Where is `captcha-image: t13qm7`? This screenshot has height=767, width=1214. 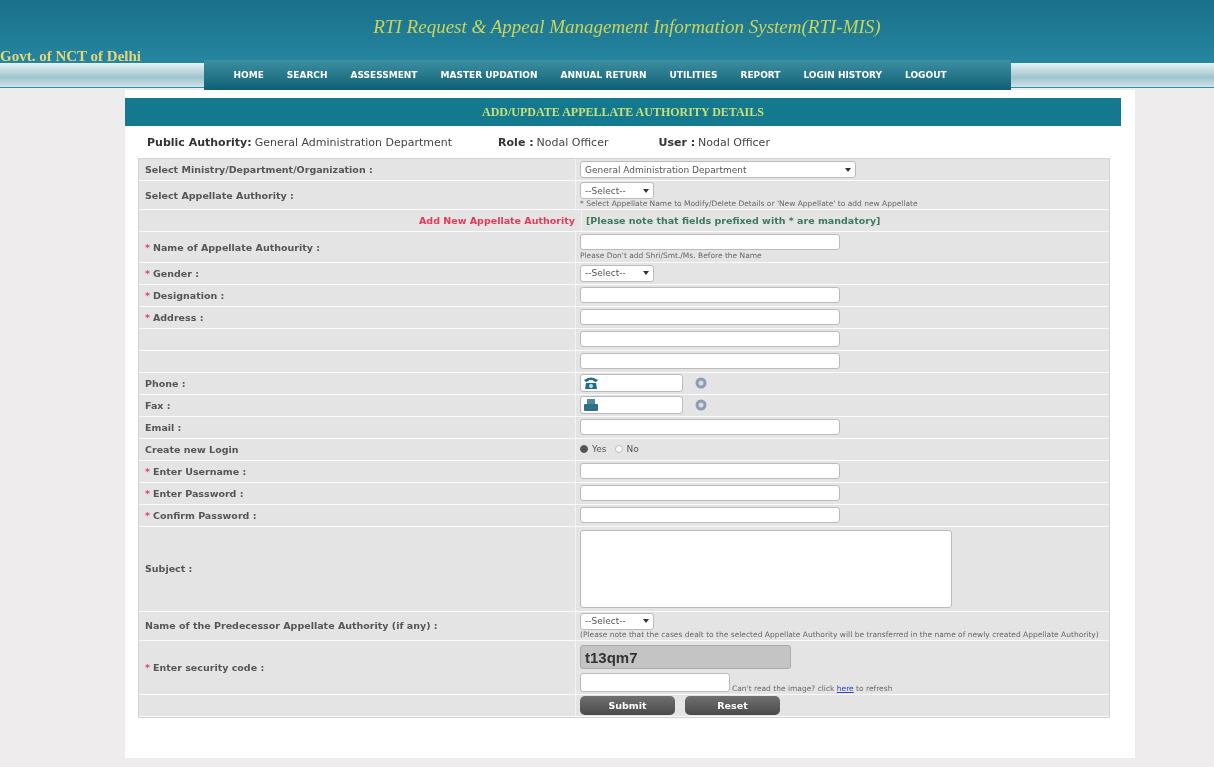 captcha-image: t13qm7 is located at coordinates (685, 657).